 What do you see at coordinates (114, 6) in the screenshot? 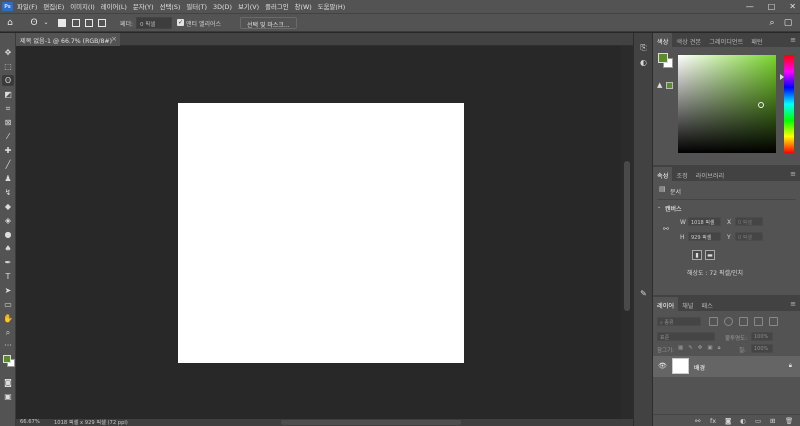
I see `menu-layer: 레이어(L)` at bounding box center [114, 6].